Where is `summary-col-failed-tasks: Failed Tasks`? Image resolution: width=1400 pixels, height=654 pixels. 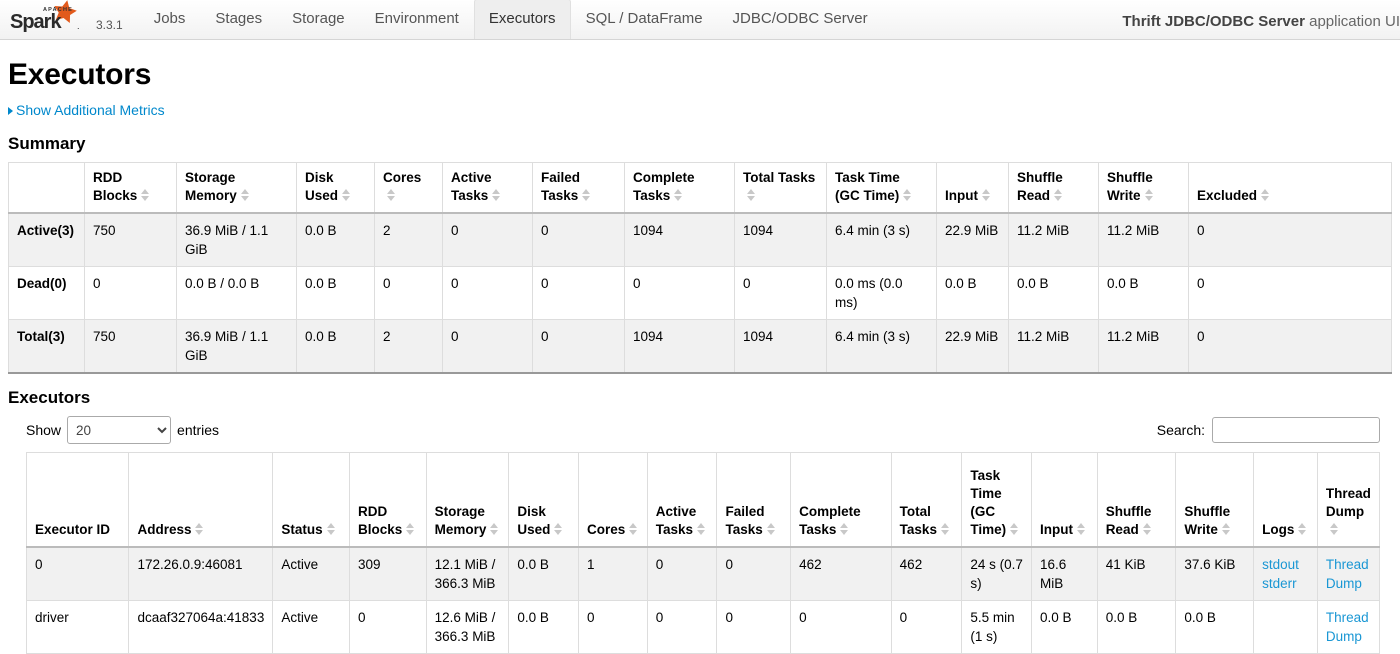
summary-col-failed-tasks: Failed Tasks is located at coordinates (578, 188).